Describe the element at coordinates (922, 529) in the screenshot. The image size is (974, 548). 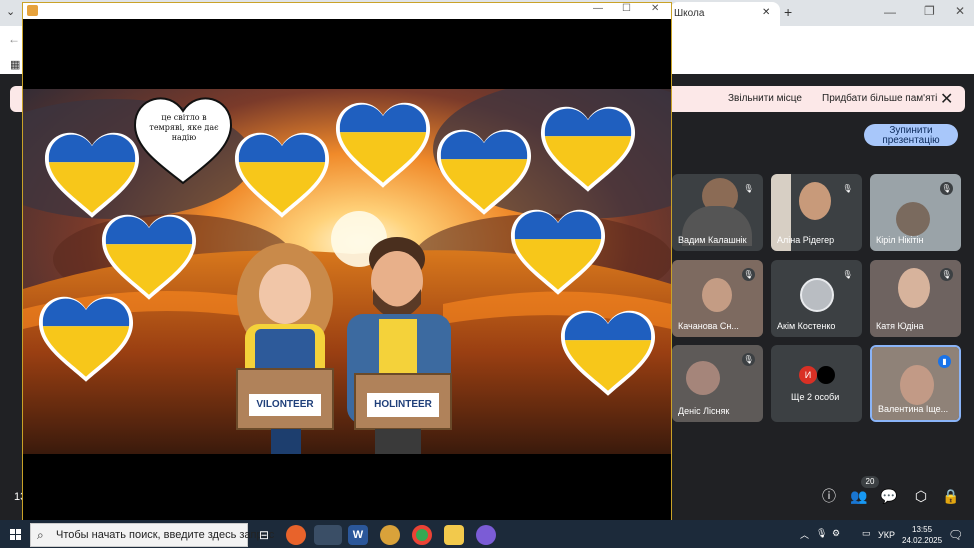
I see `clock-time: 13:55` at that location.